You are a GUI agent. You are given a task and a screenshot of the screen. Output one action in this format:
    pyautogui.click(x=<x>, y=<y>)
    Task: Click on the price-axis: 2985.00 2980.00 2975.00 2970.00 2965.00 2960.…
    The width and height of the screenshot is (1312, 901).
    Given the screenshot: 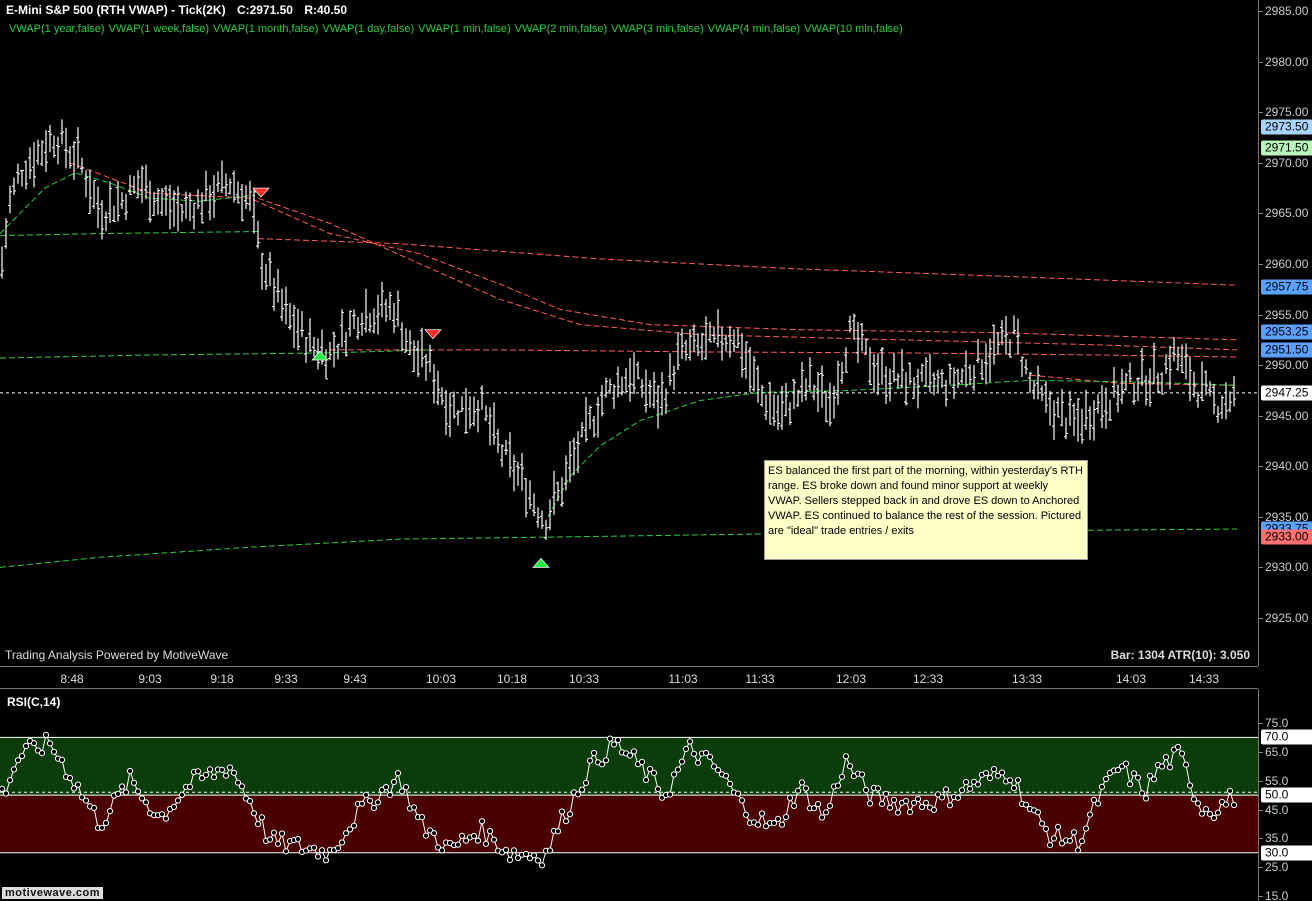 What is the action you would take?
    pyautogui.click(x=1285, y=333)
    